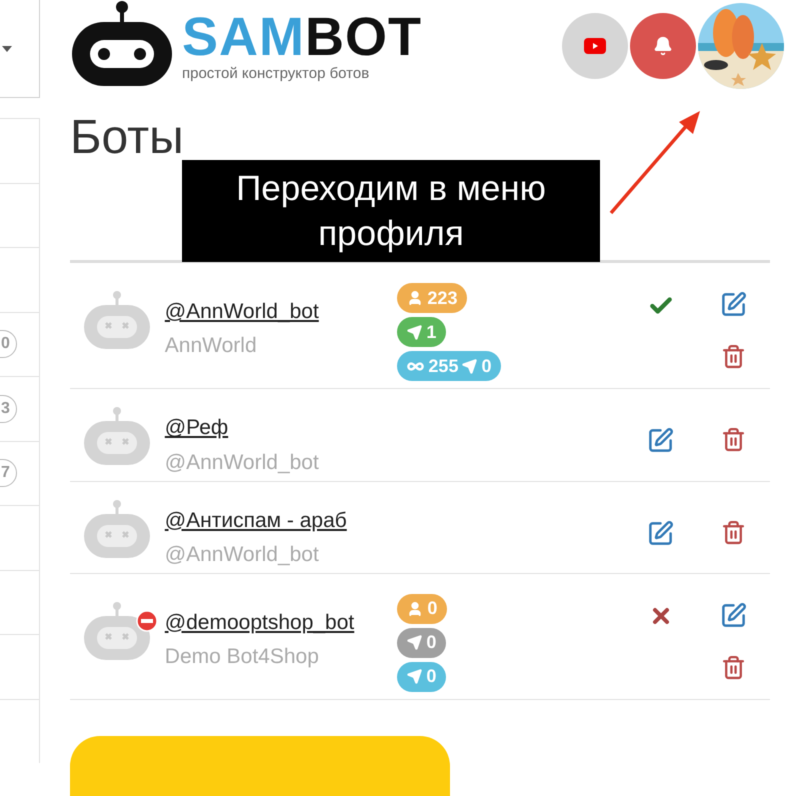  What do you see at coordinates (421, 332) in the screenshot?
I see `stat-badge: 1` at bounding box center [421, 332].